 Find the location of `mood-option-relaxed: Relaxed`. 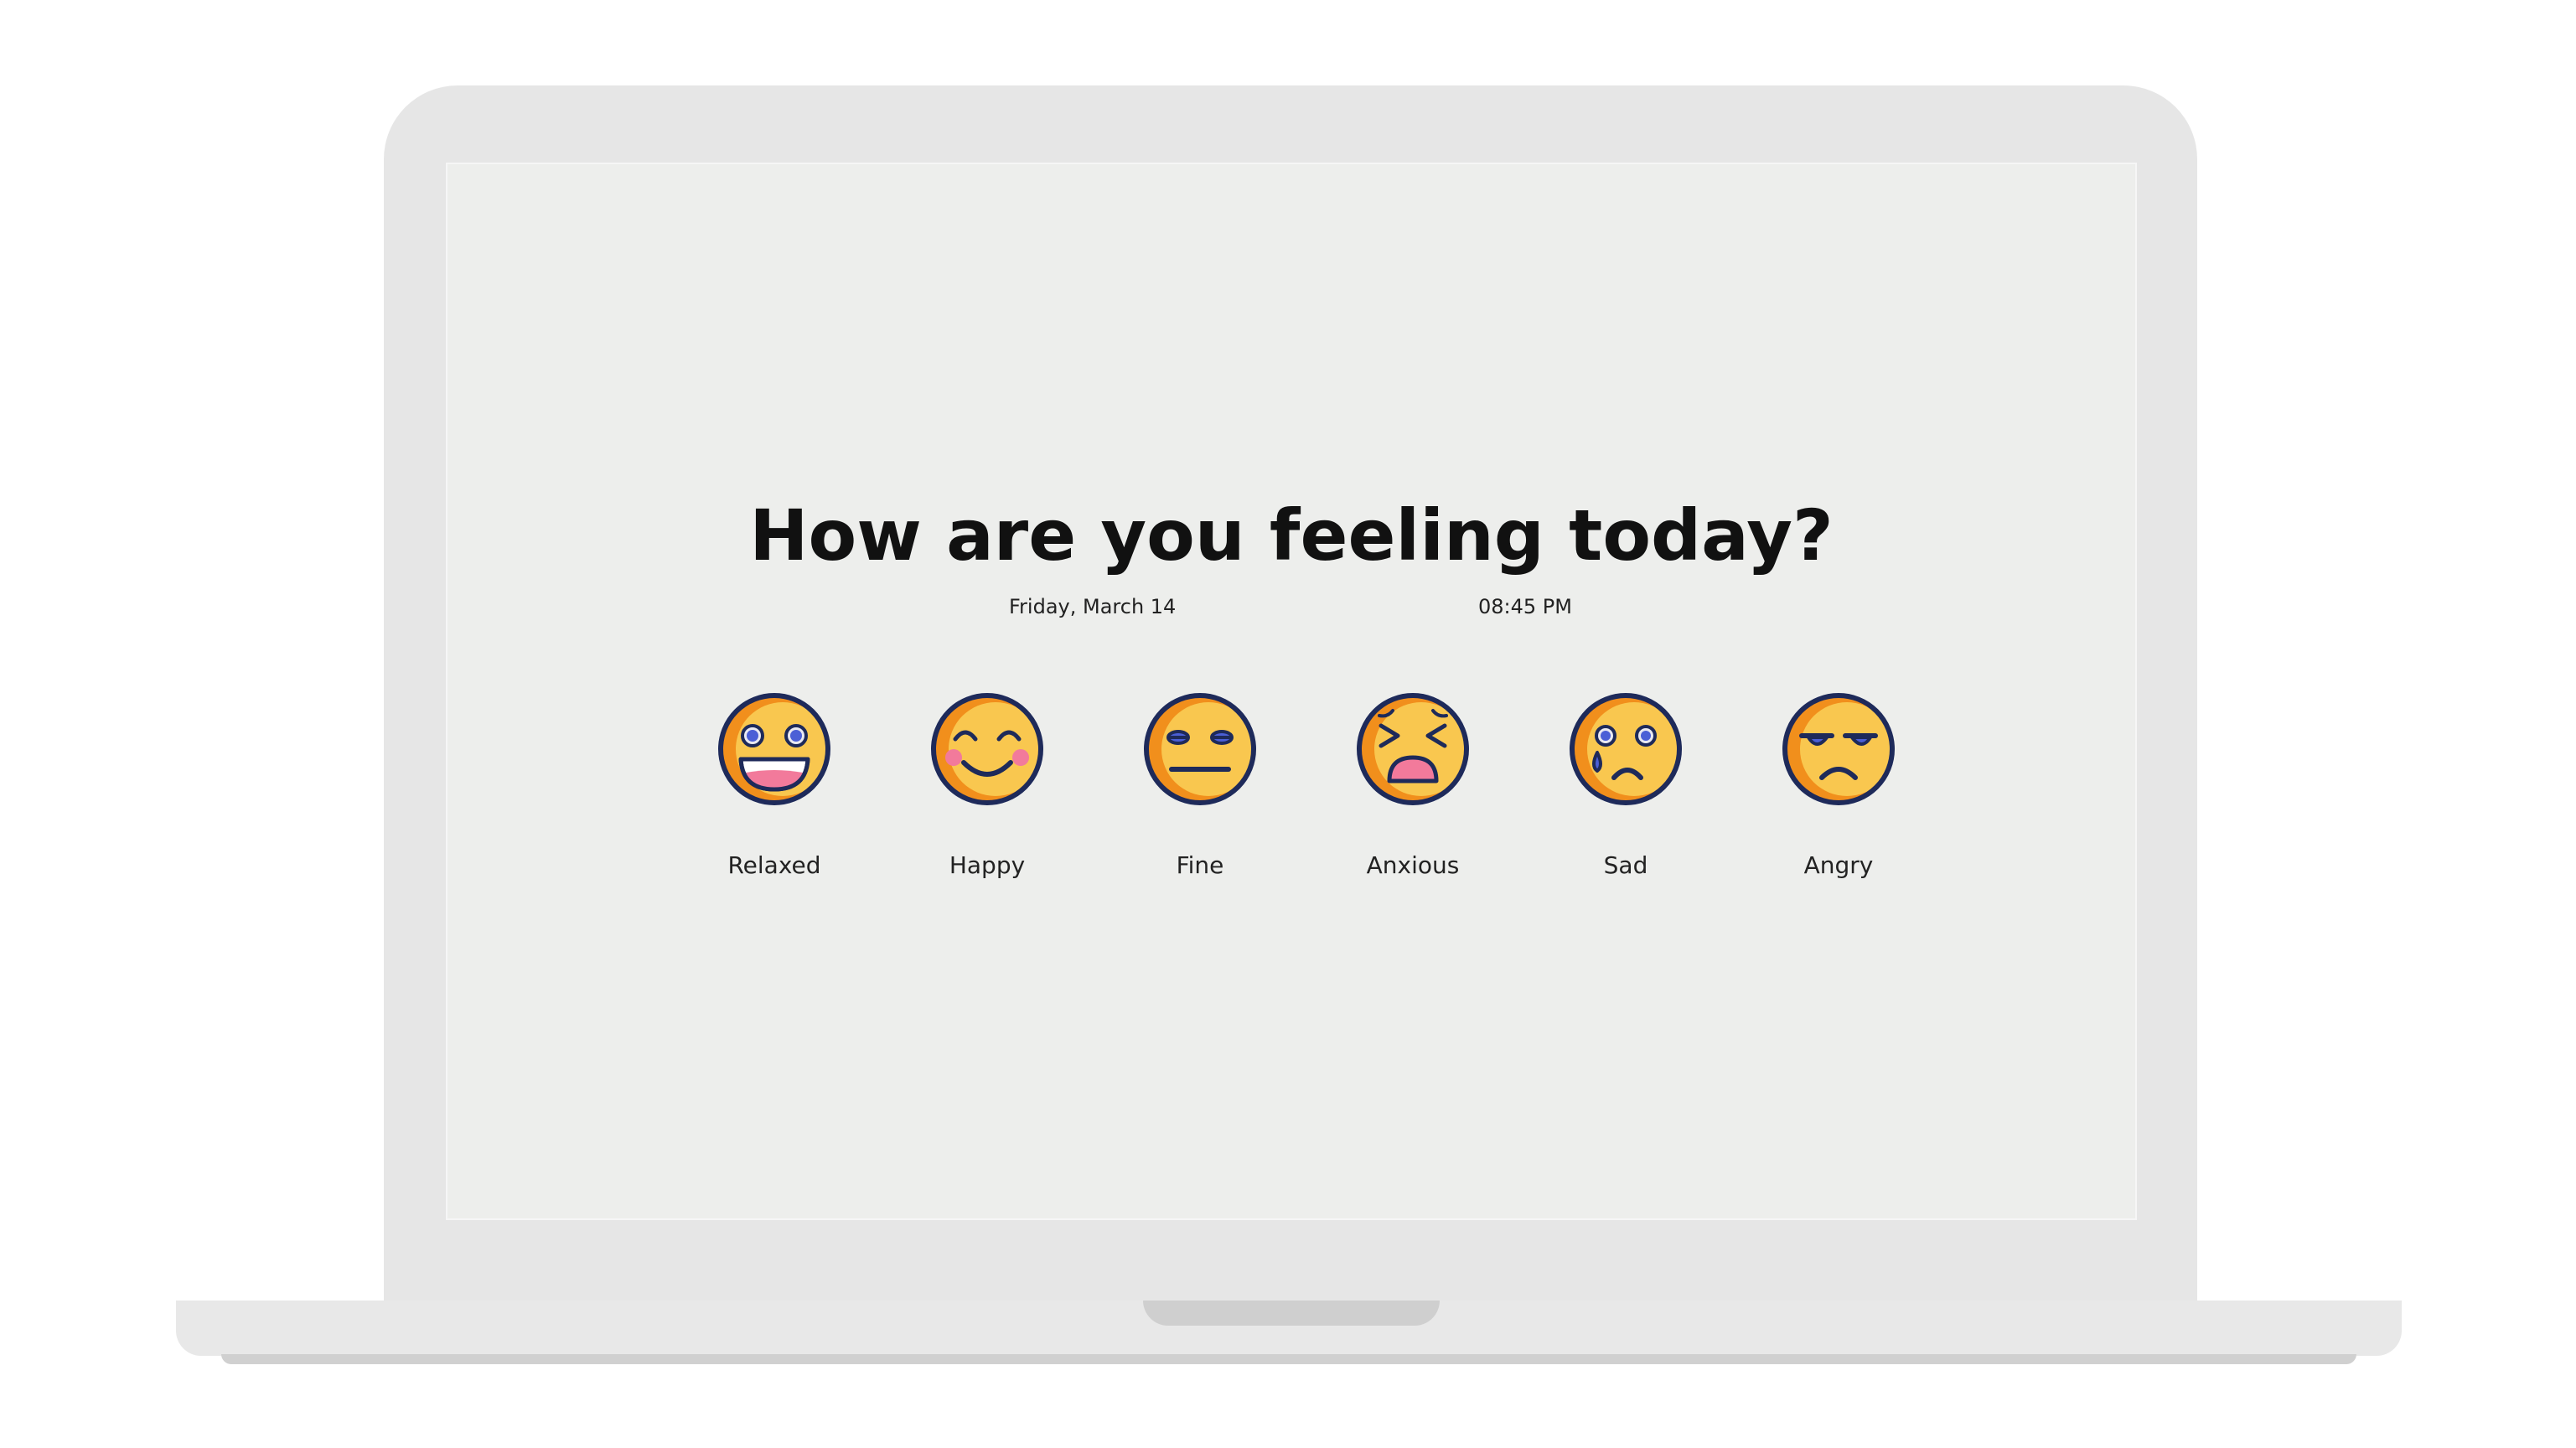

mood-option-relaxed: Relaxed is located at coordinates (774, 784).